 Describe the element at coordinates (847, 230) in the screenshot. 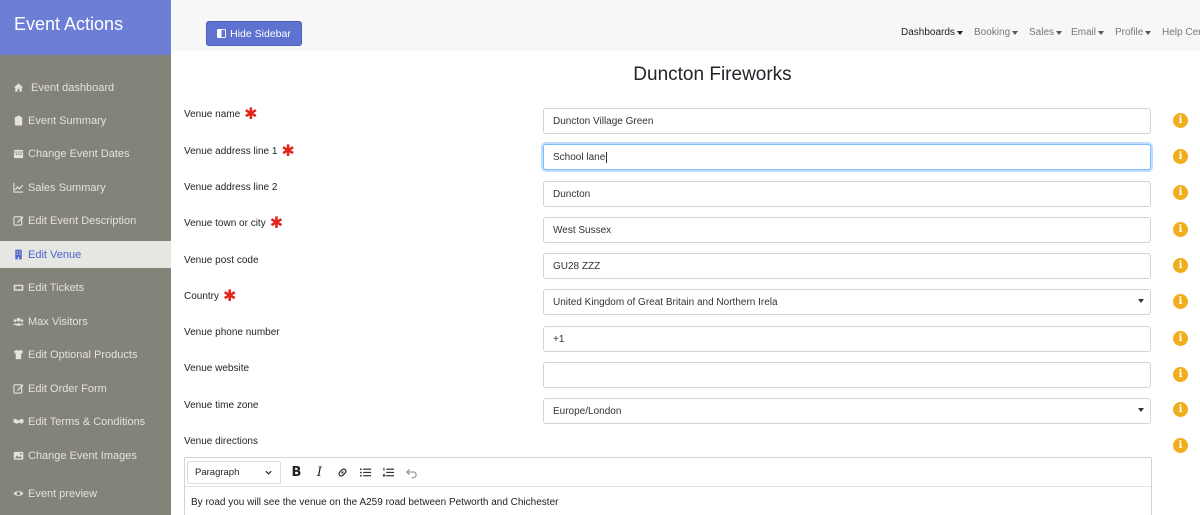

I see `town-input: West Sussex` at that location.